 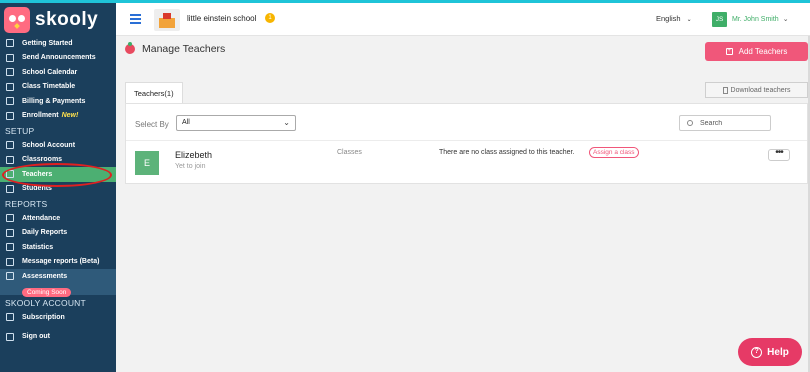 I want to click on billing-icon, so click(x=10, y=101).